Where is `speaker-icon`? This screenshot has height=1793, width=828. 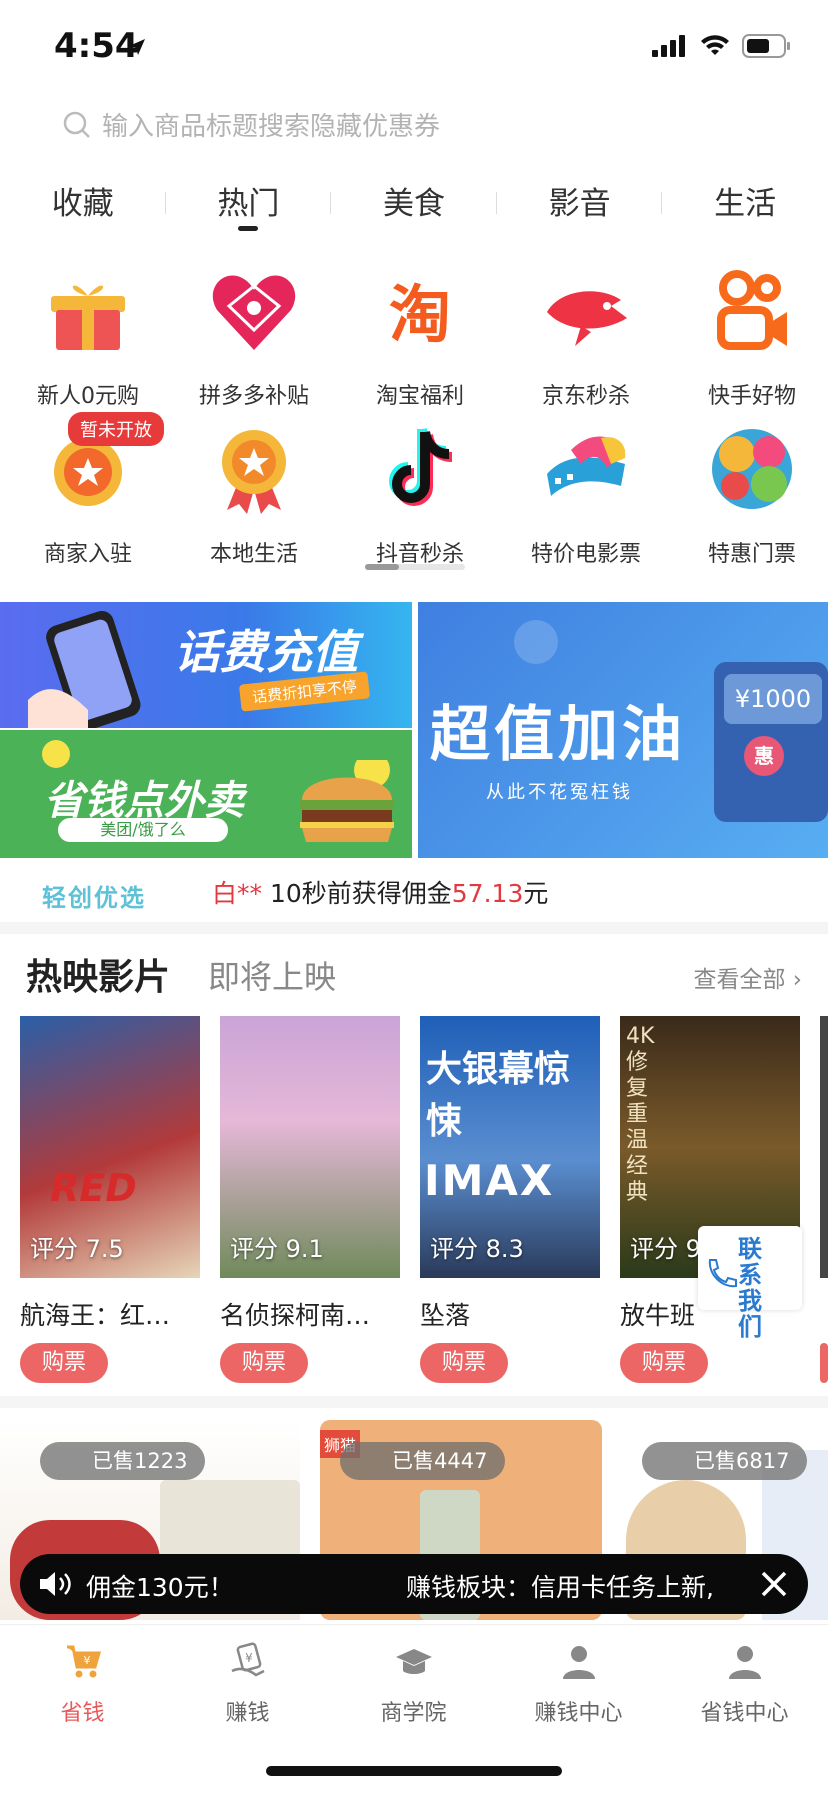 speaker-icon is located at coordinates (55, 1584).